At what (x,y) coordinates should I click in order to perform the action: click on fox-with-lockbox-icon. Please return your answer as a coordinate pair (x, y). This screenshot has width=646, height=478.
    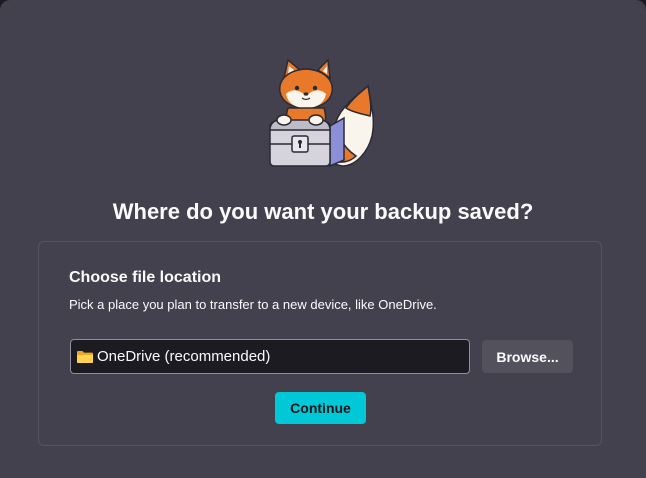
    Looking at the image, I should click on (322, 113).